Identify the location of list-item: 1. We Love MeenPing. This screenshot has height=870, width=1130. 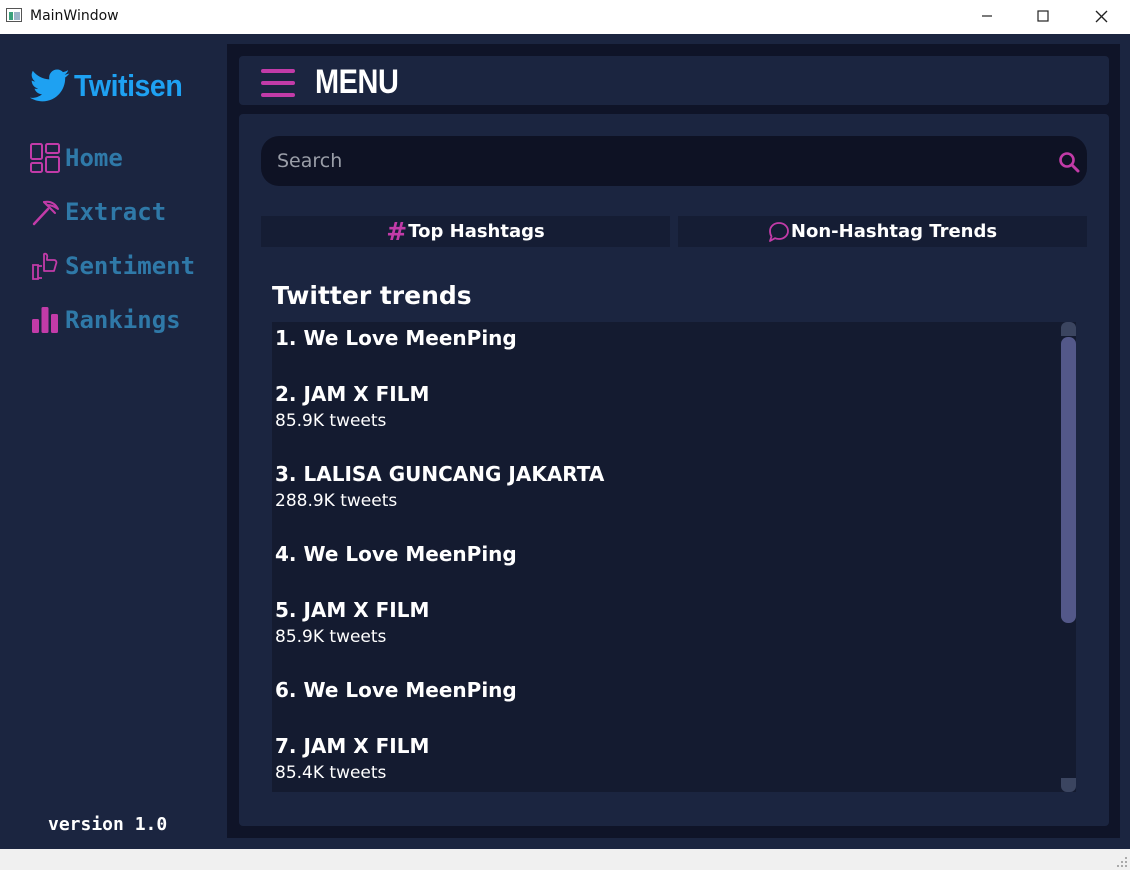
(396, 338).